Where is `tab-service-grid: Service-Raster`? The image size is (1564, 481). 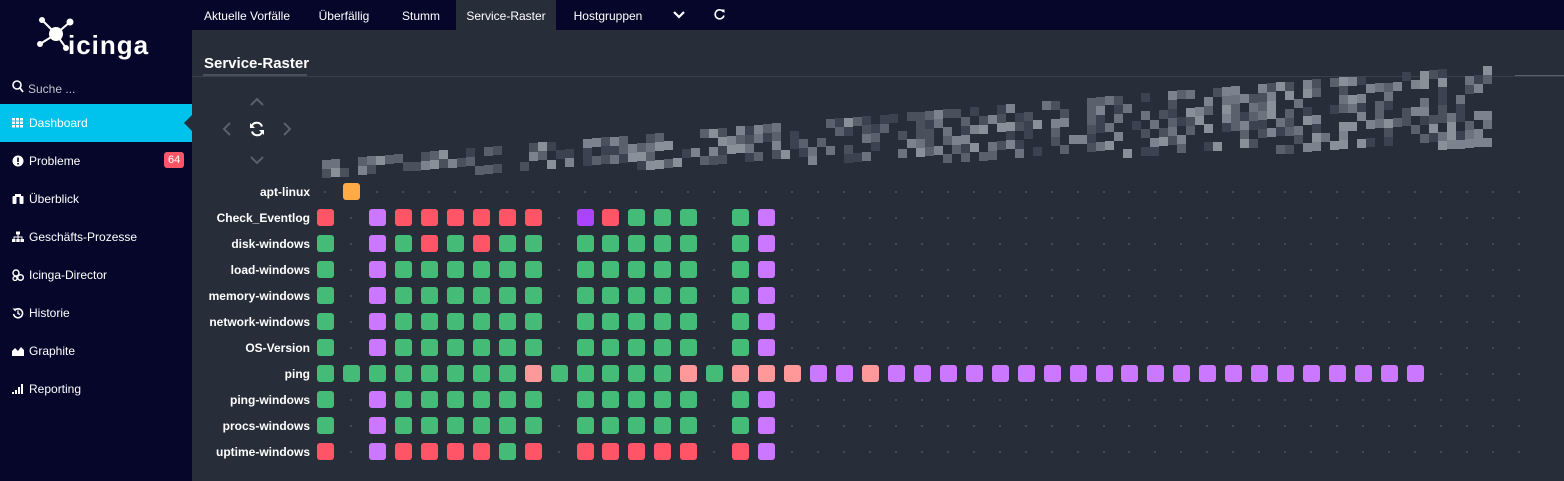
tab-service-grid: Service-Raster is located at coordinates (506, 15).